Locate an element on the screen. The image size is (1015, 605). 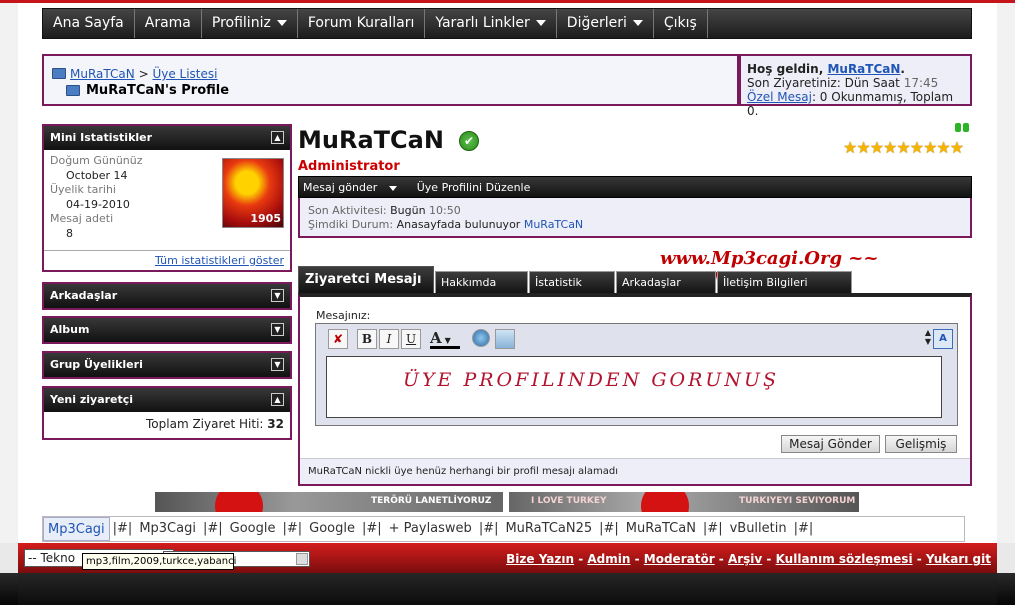
bold-button: B is located at coordinates (367, 339).